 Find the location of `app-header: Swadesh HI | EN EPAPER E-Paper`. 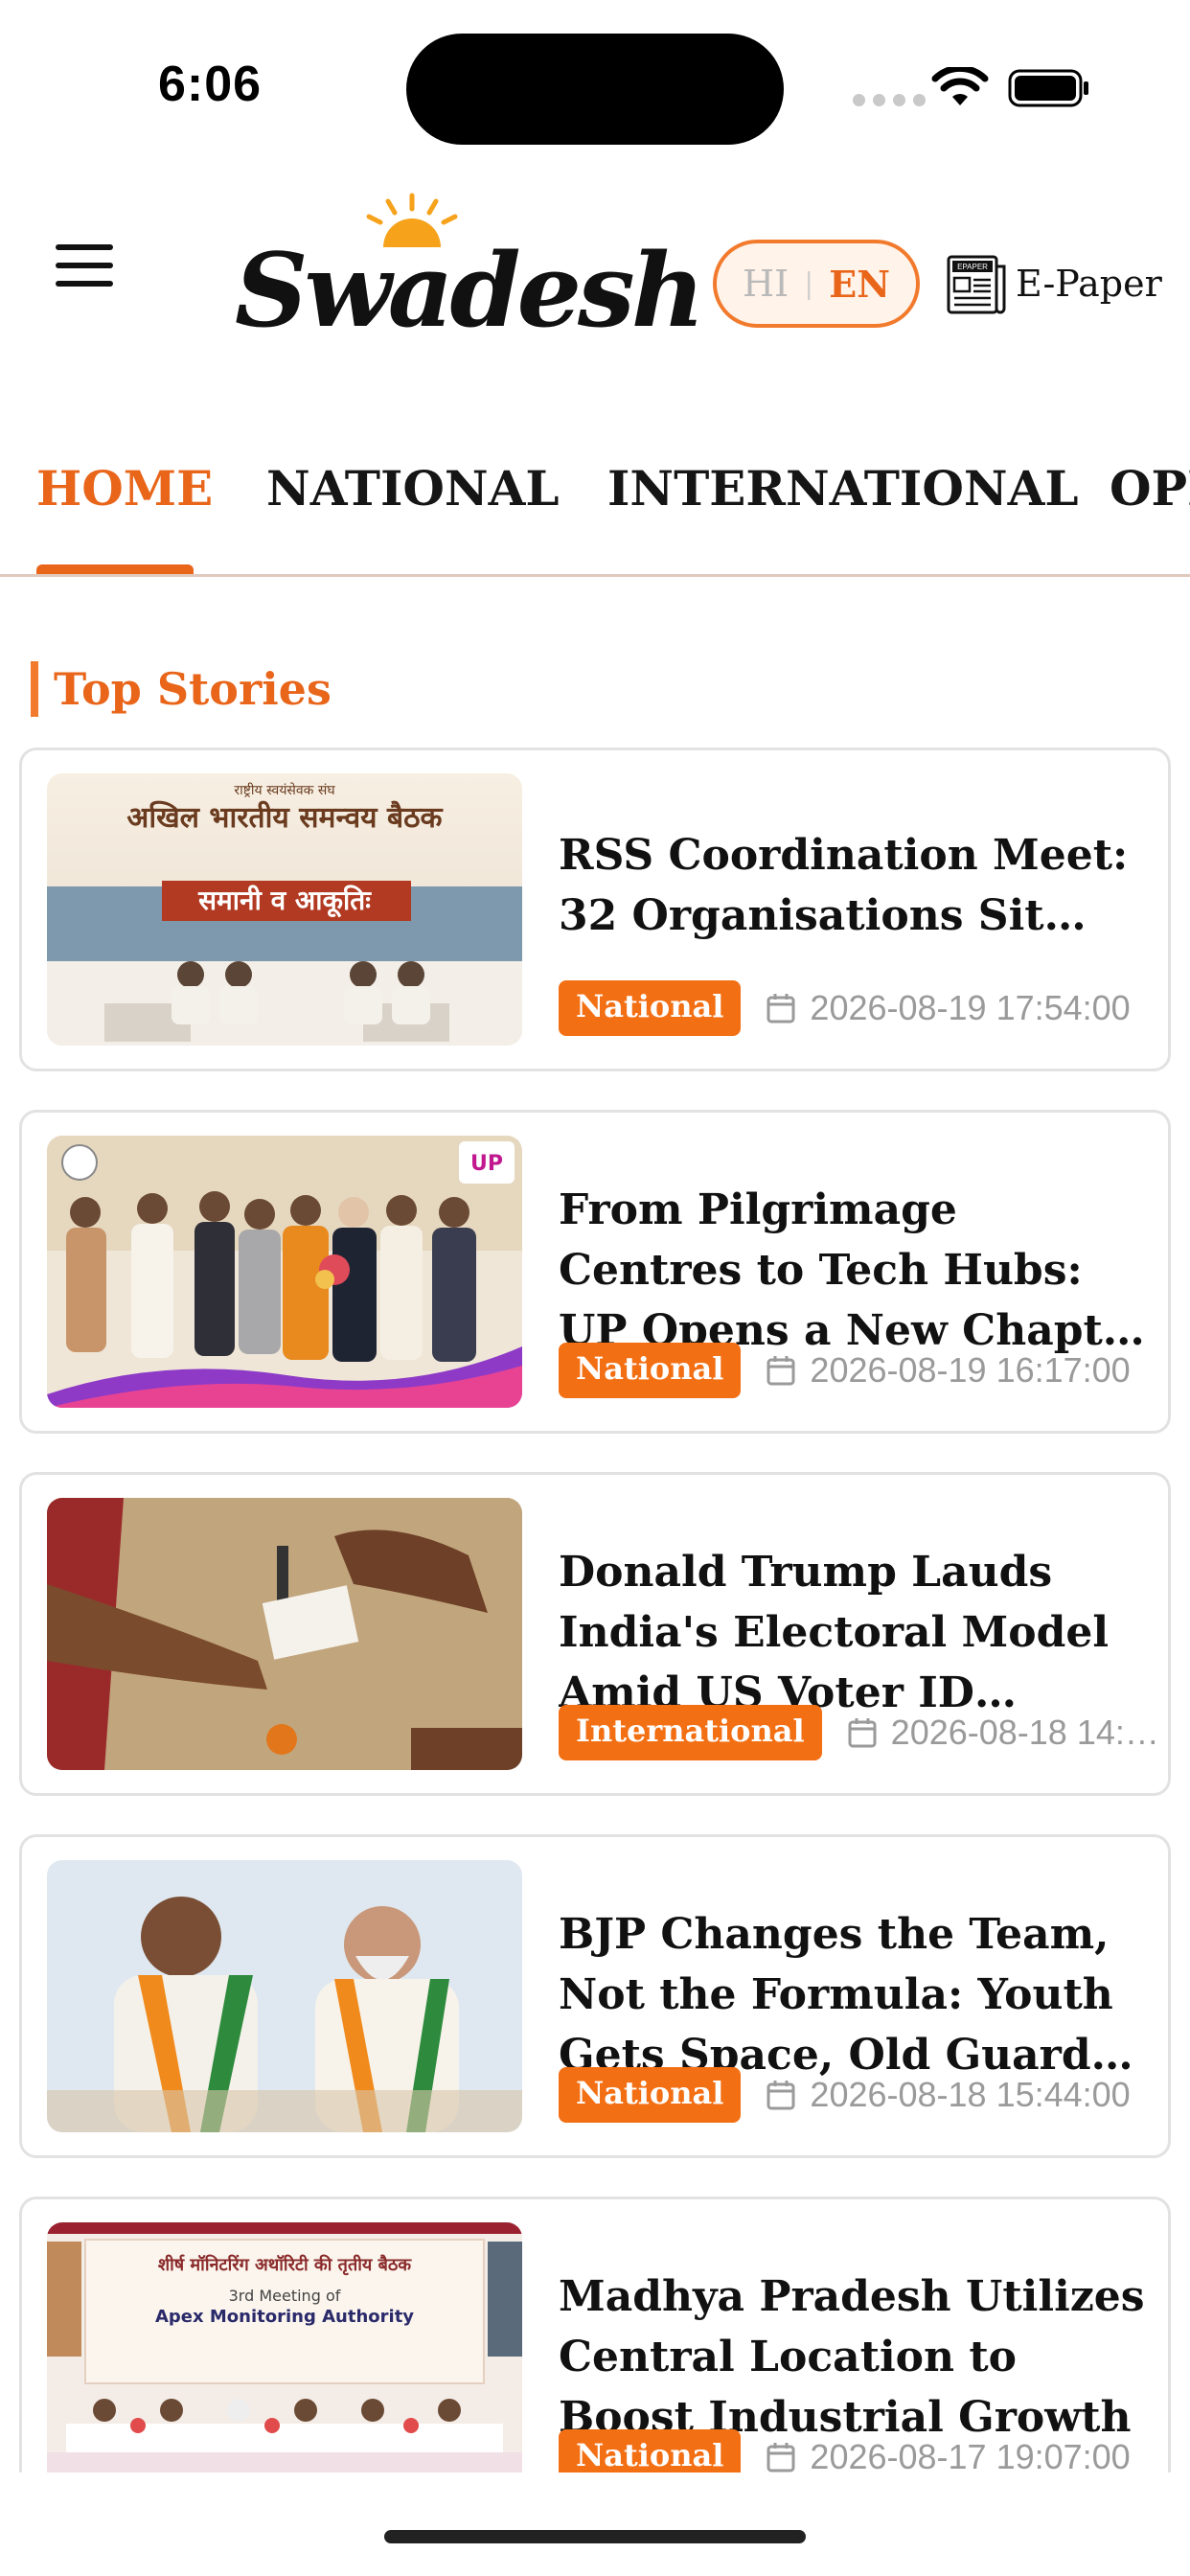

app-header: Swadesh HI | EN EPAPER E-Paper is located at coordinates (595, 277).